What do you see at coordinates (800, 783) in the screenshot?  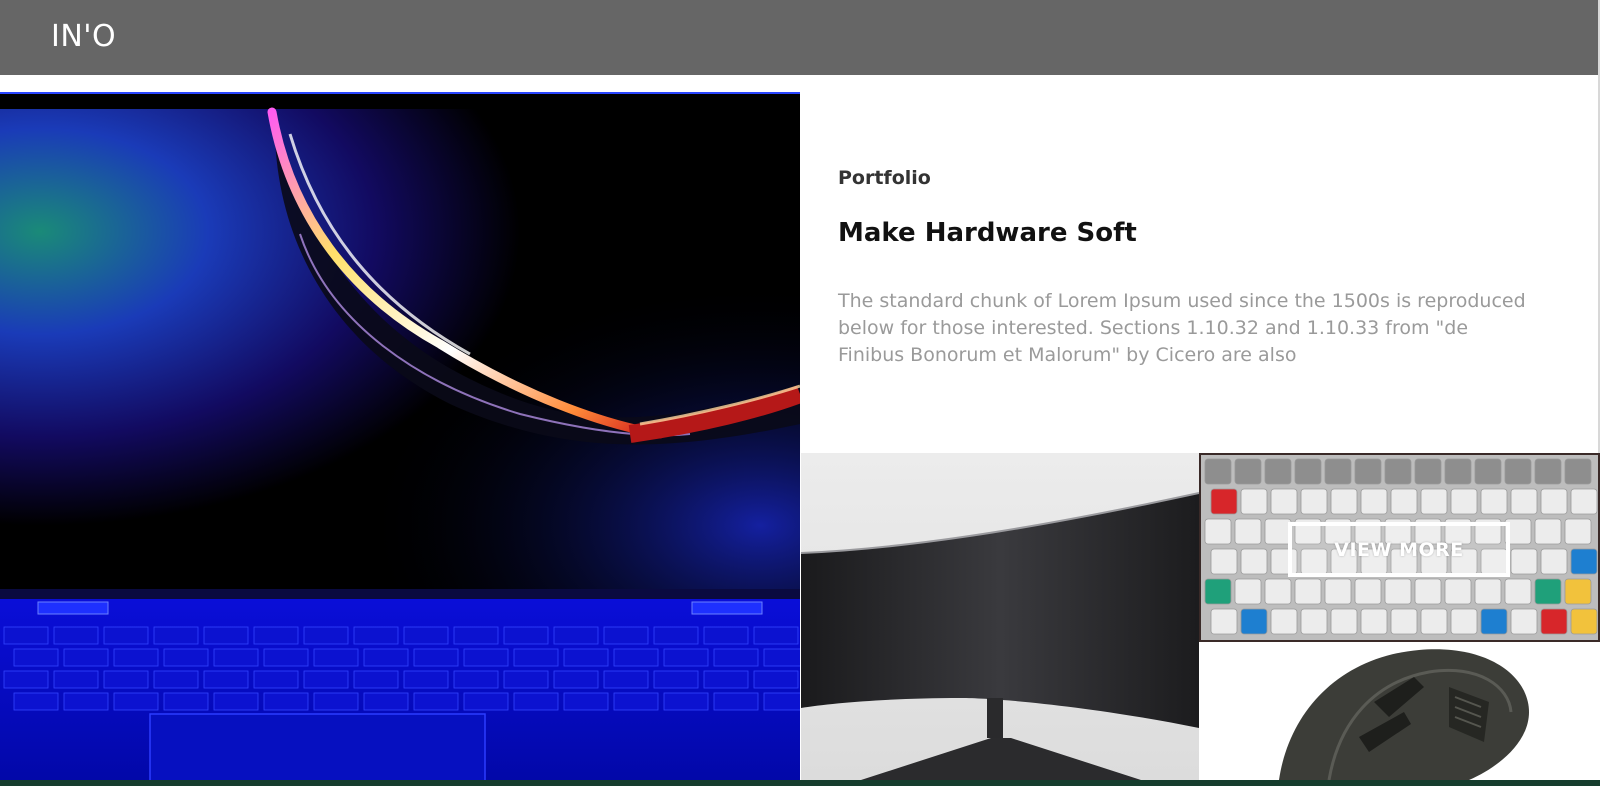 I see `bottom-strip` at bounding box center [800, 783].